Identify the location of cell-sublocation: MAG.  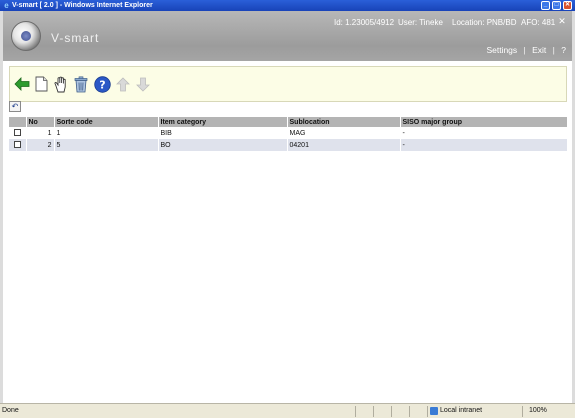
(344, 133).